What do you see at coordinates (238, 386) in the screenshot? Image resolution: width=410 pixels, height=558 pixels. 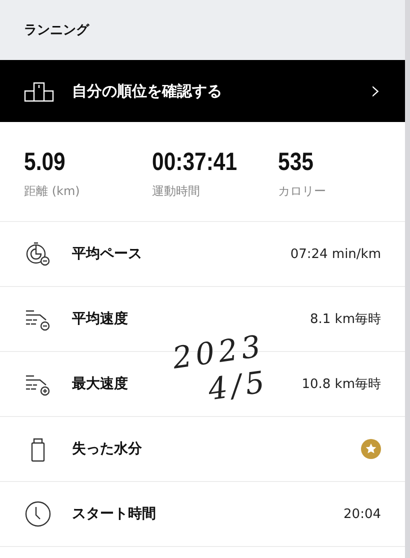 I see `handwritten-note: 4/5` at bounding box center [238, 386].